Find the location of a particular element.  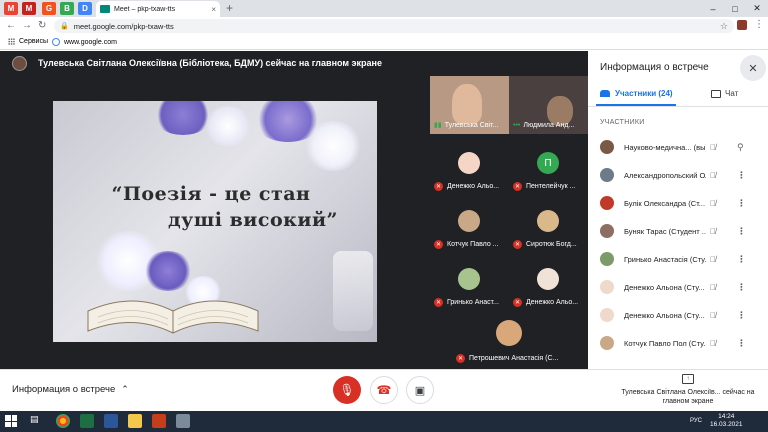

tab-participants: Участники (24) is located at coordinates (636, 93).